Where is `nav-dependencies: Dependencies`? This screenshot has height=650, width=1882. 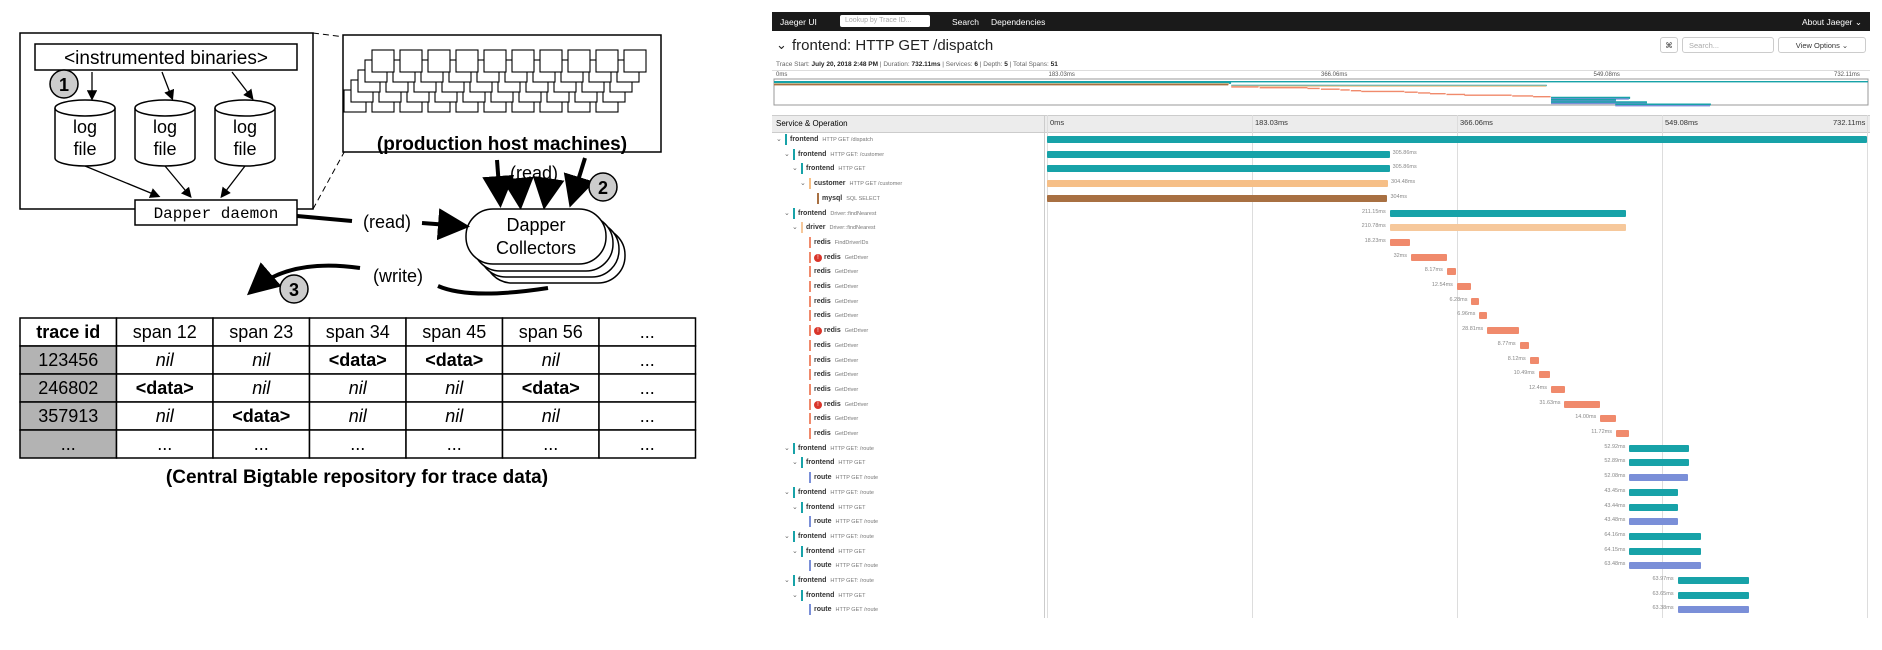 nav-dependencies: Dependencies is located at coordinates (1018, 22).